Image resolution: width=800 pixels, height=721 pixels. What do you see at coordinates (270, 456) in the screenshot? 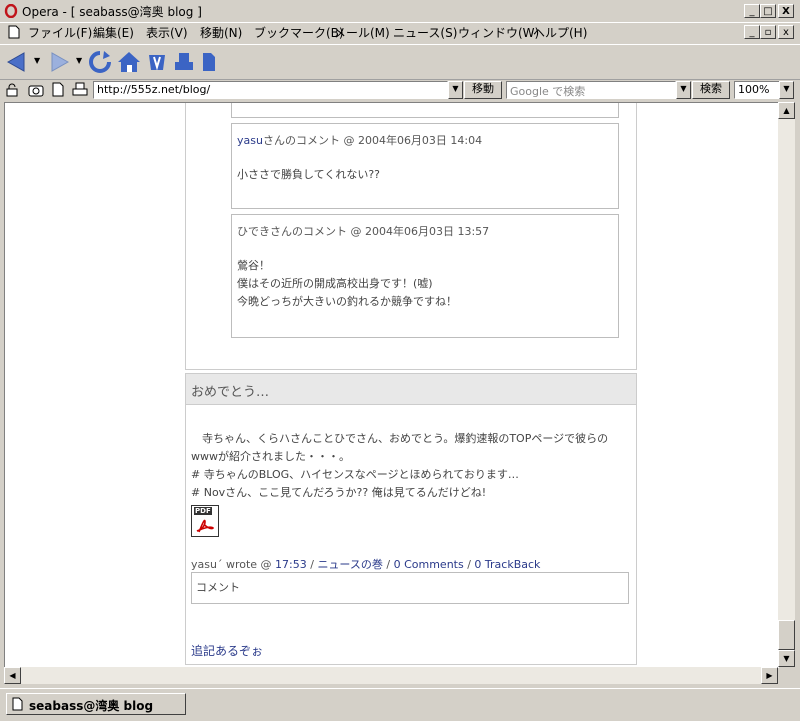
I see `entry-body-line: wwwが紹介されました・・・。` at bounding box center [270, 456].